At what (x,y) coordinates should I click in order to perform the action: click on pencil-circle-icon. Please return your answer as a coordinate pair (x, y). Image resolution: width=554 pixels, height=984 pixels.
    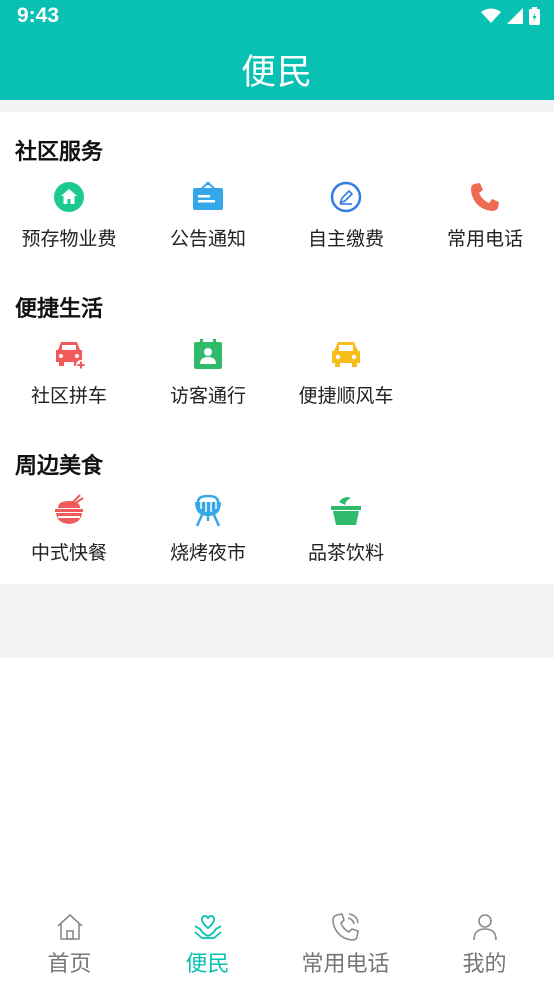
    Looking at the image, I should click on (346, 197).